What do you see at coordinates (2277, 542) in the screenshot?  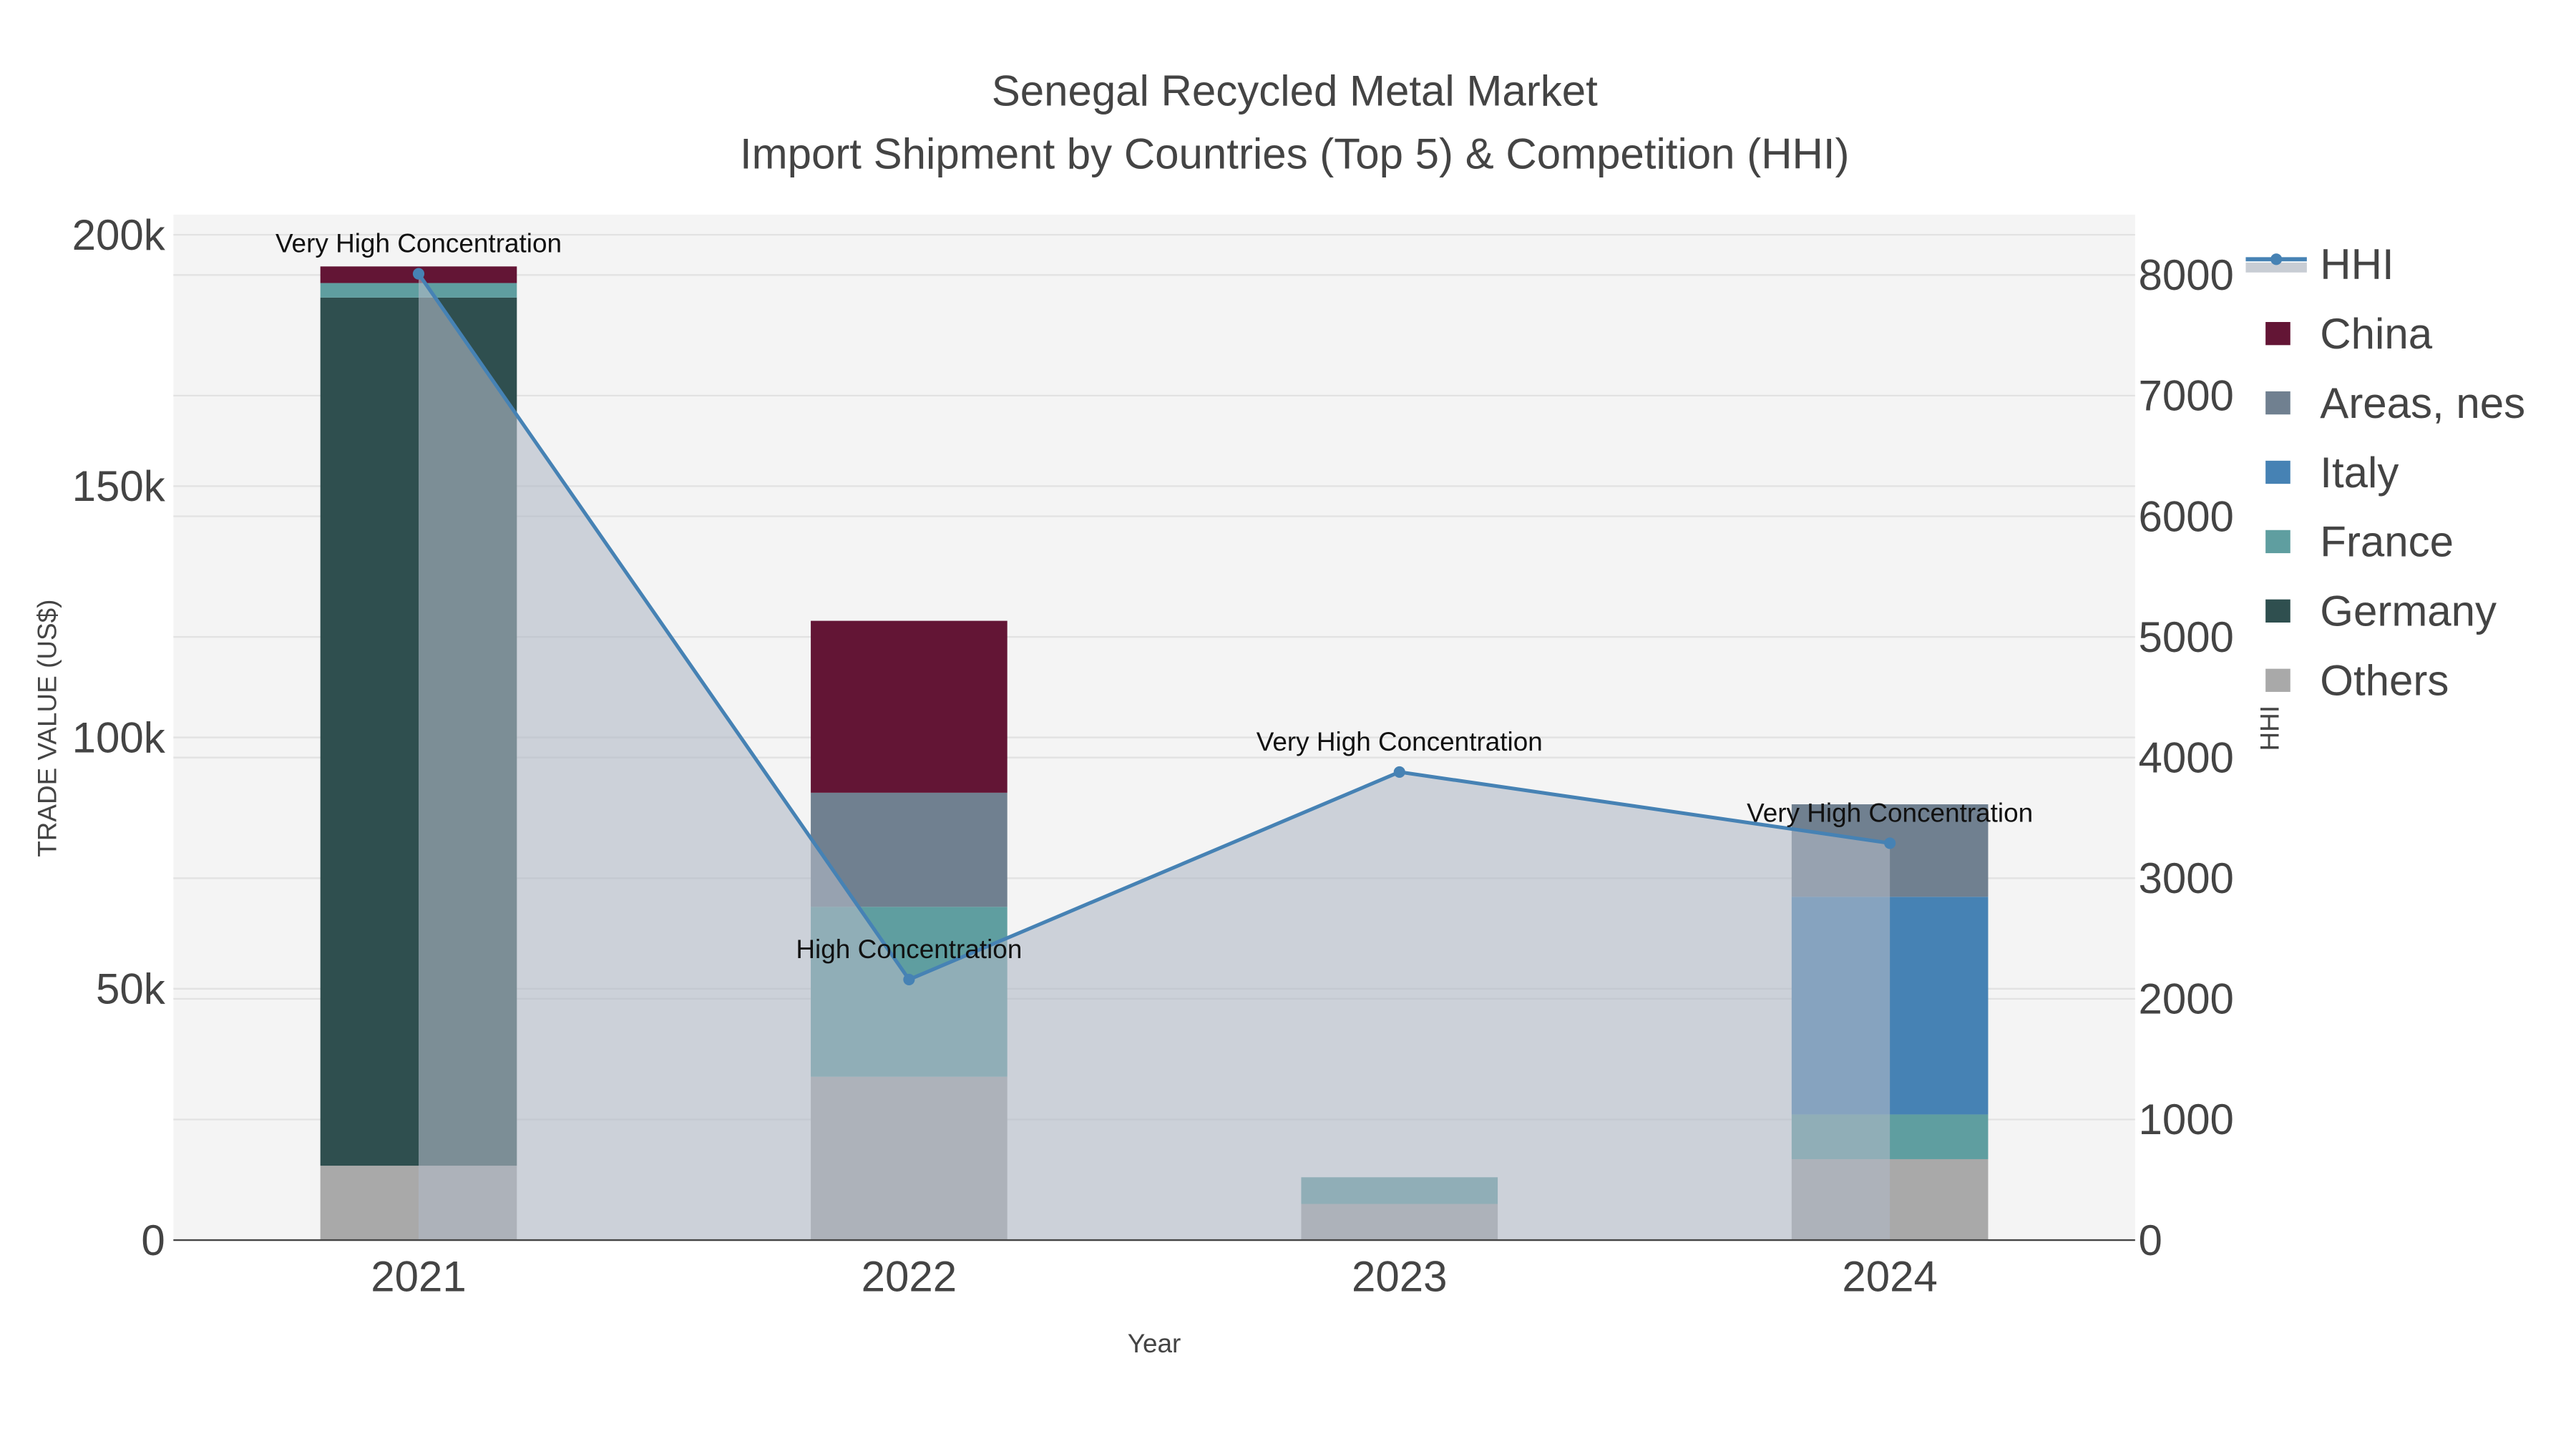 I see `legend-swatch-france` at bounding box center [2277, 542].